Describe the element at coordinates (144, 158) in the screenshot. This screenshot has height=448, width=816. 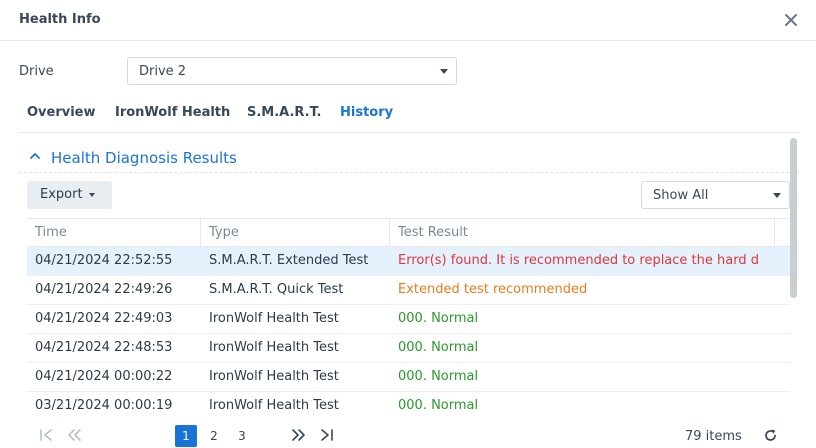
I see `section-title: Health Diagnosis Results` at that location.